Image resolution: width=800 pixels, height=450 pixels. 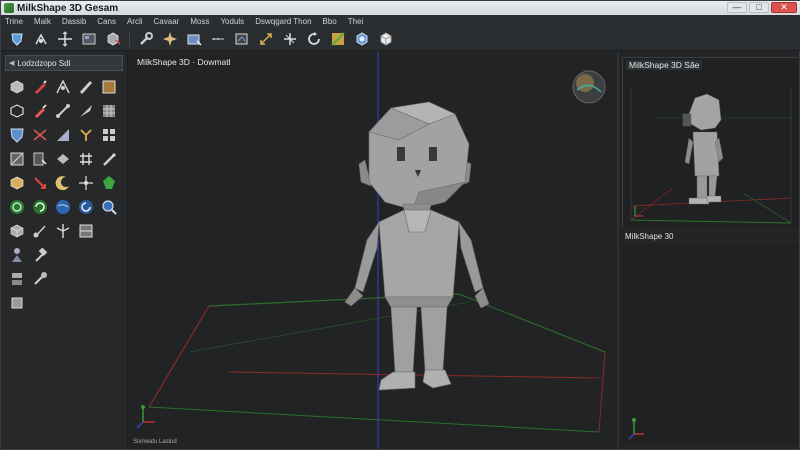 I want to click on uv-grid-tool-icon, so click(x=108, y=134).